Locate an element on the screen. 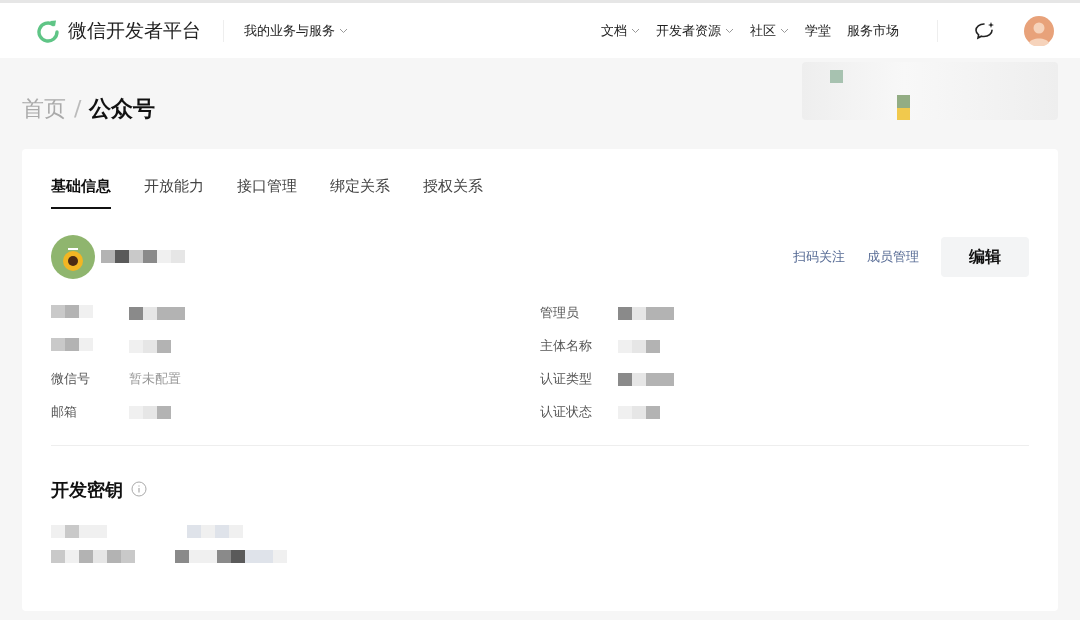  tab: 授权关系 is located at coordinates (453, 192).